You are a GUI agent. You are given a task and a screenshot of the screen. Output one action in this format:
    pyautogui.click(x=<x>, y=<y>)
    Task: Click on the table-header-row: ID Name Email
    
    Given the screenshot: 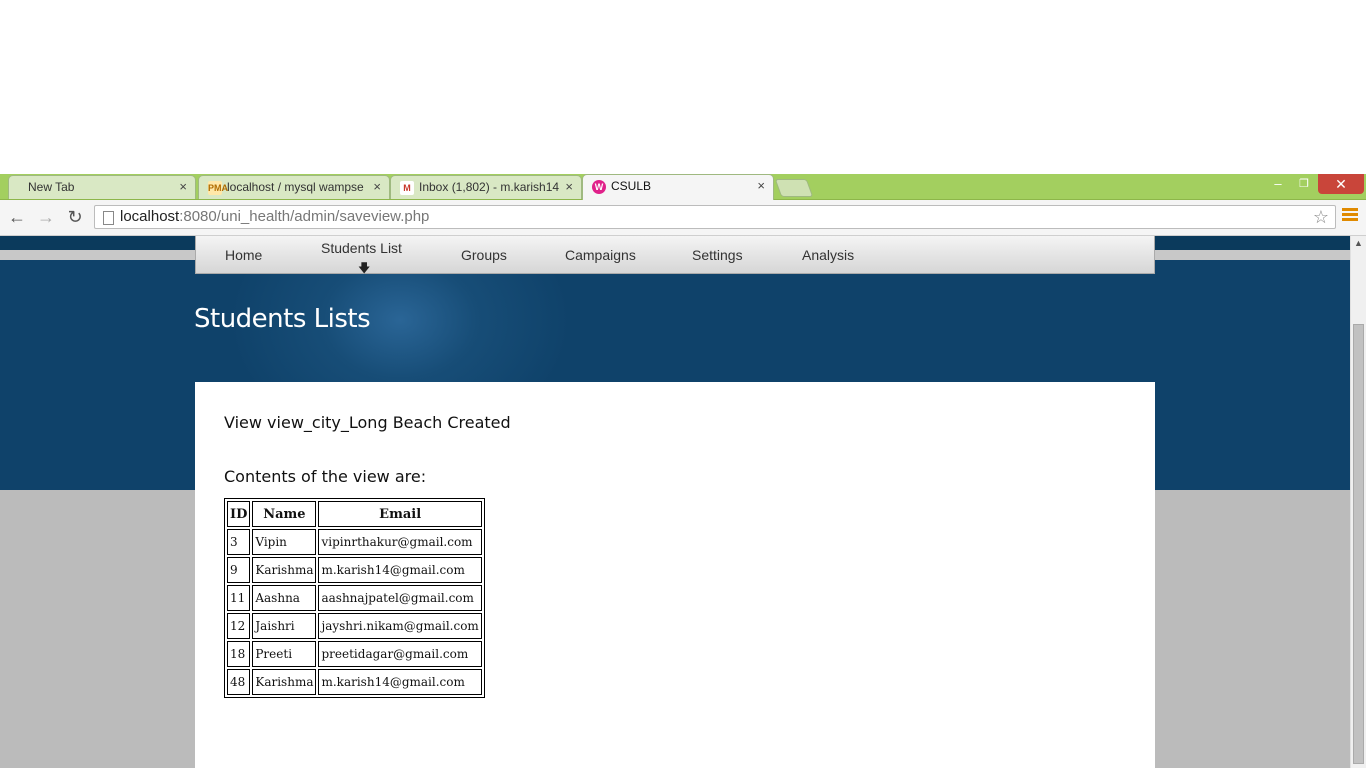 What is the action you would take?
    pyautogui.click(x=354, y=514)
    